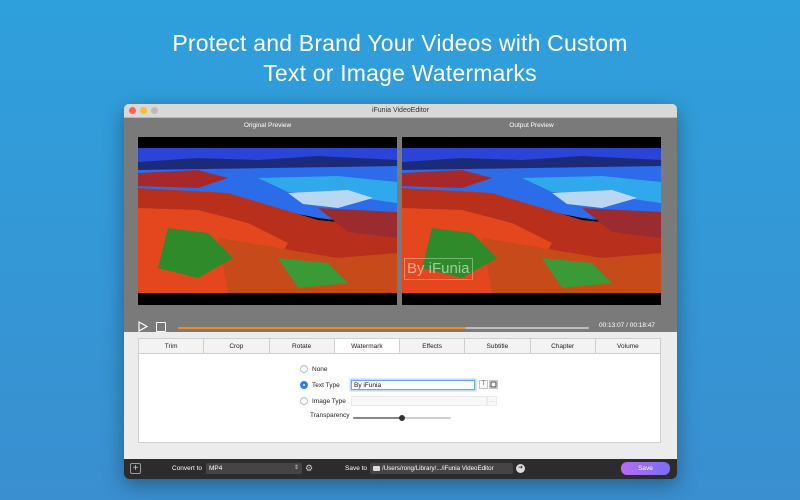 The height and width of the screenshot is (500, 800). Describe the element at coordinates (304, 369) in the screenshot. I see `none-radio` at that location.